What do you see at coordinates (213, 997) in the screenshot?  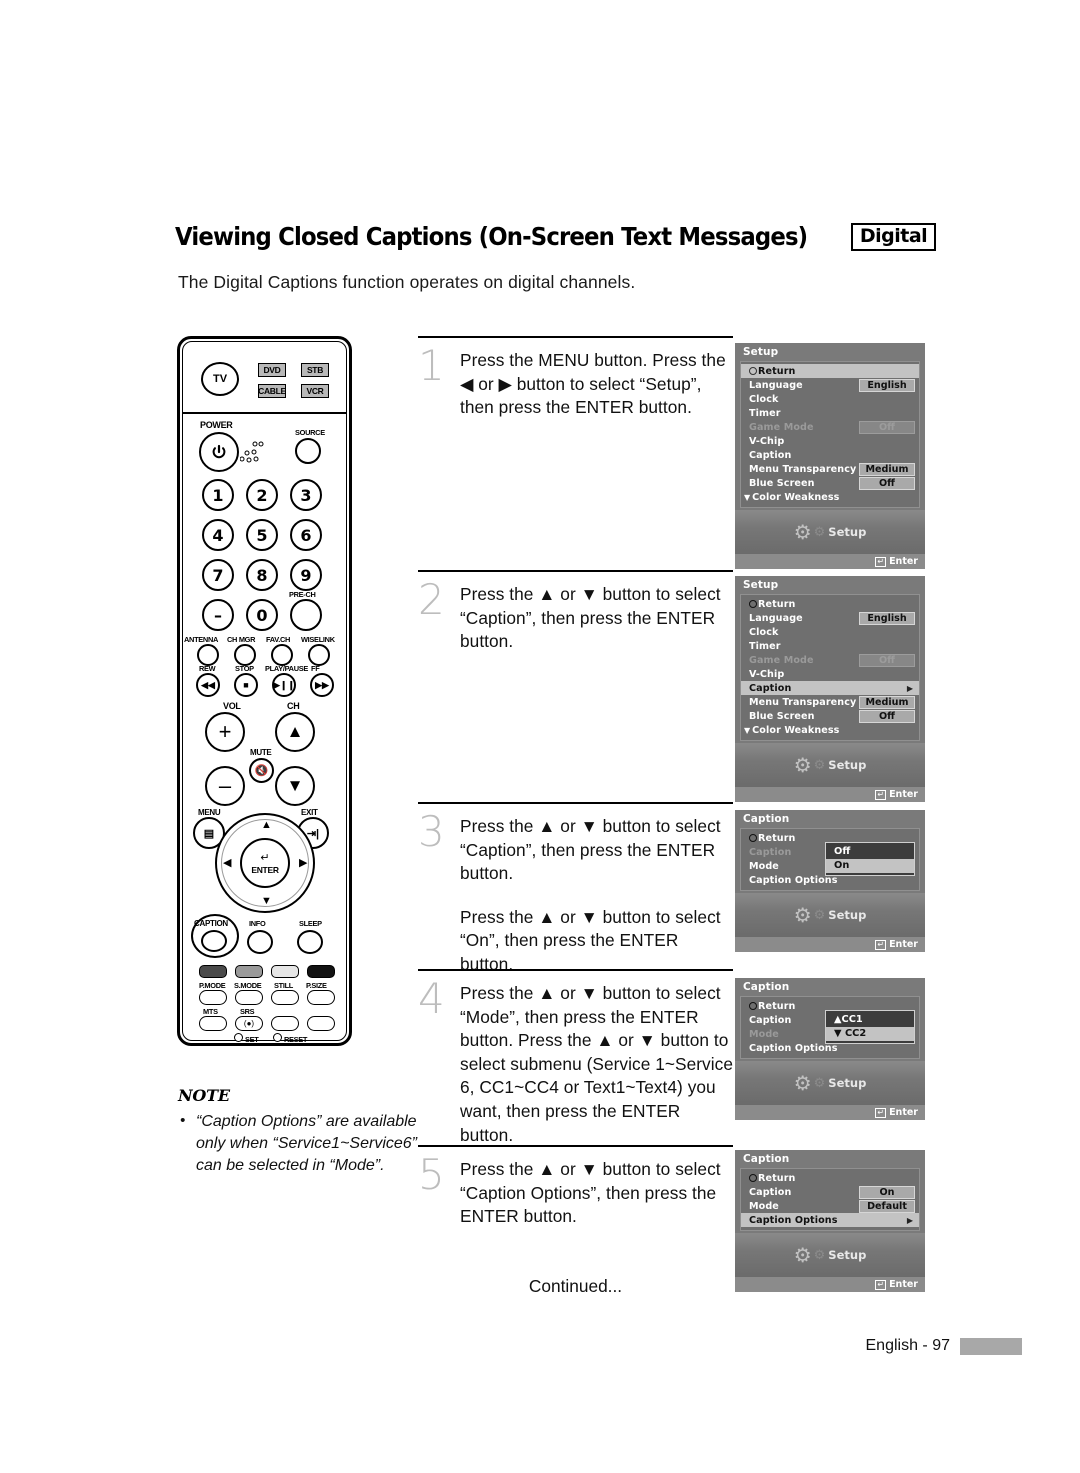 I see `remote-pmode-button` at bounding box center [213, 997].